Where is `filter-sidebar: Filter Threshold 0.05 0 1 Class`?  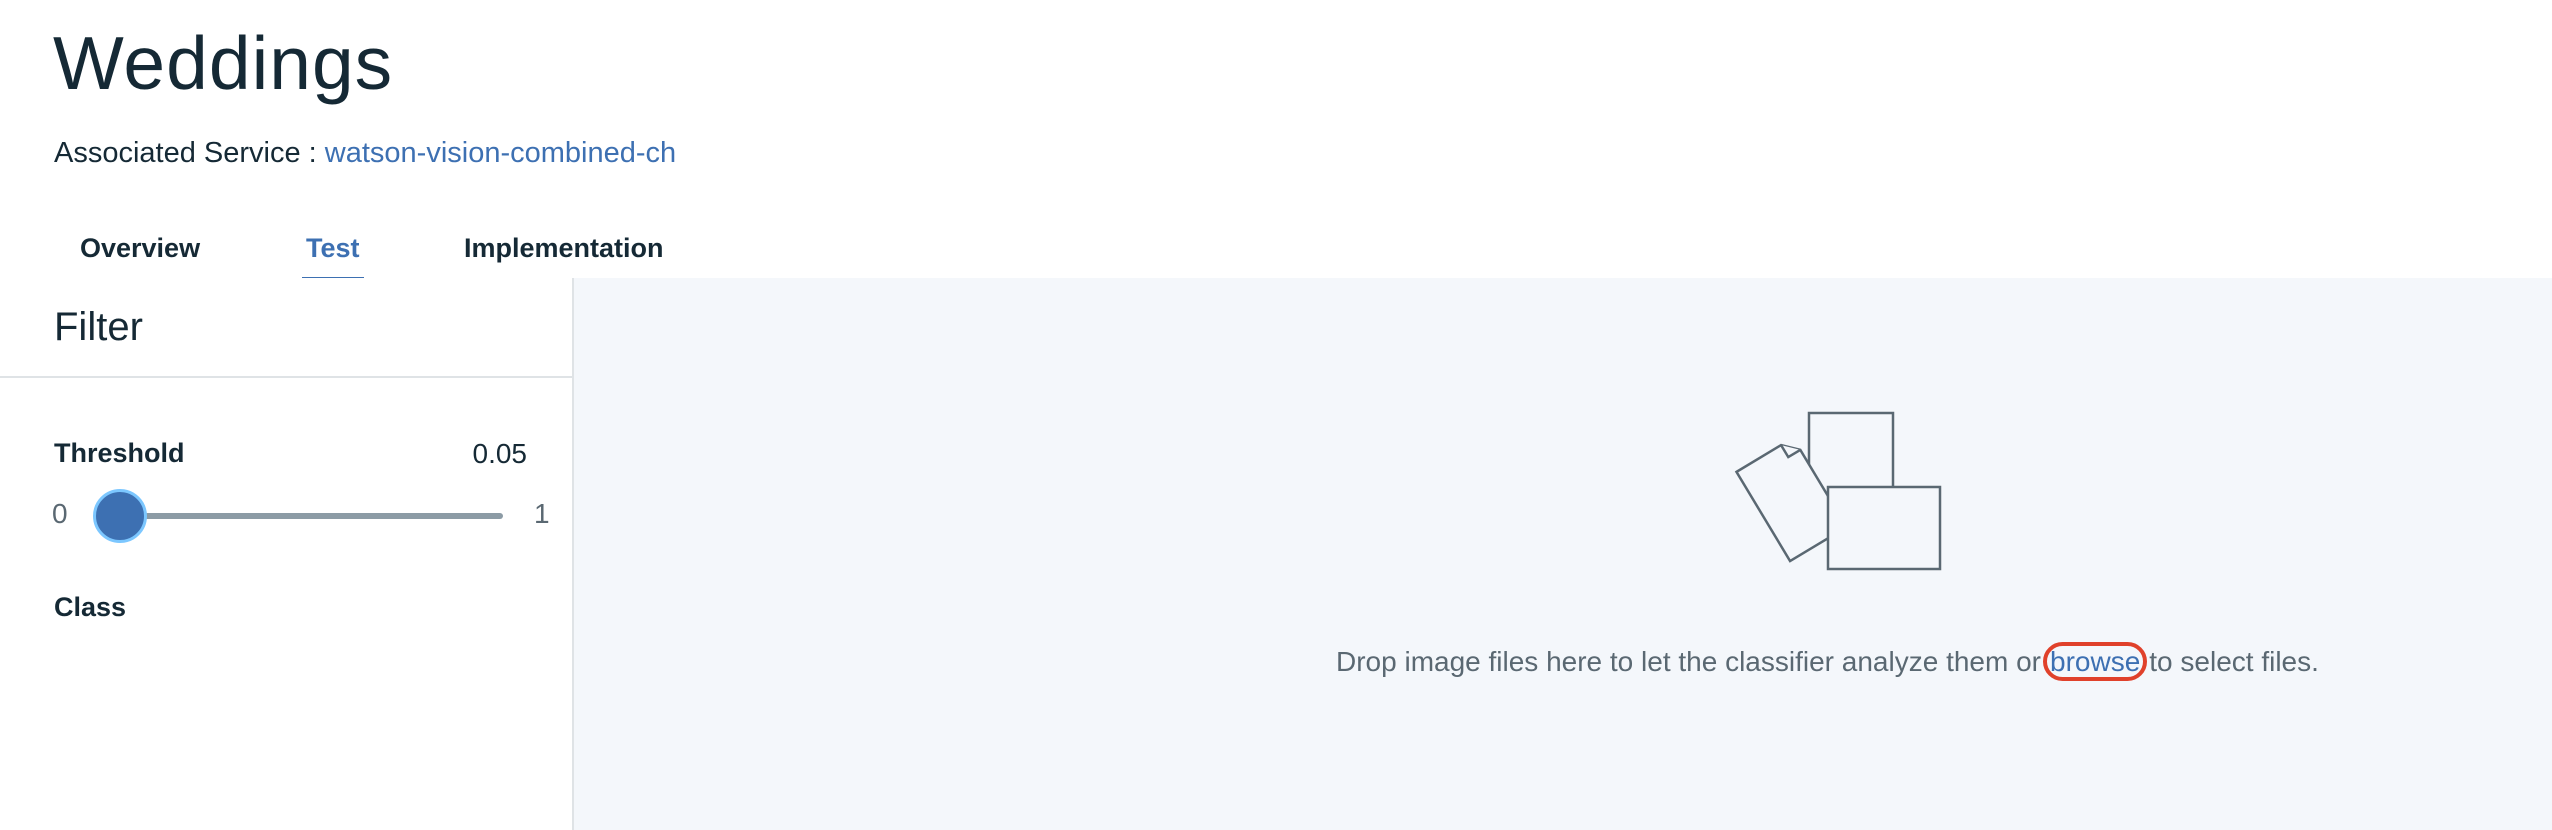
filter-sidebar: Filter Threshold 0.05 0 1 Class is located at coordinates (287, 554).